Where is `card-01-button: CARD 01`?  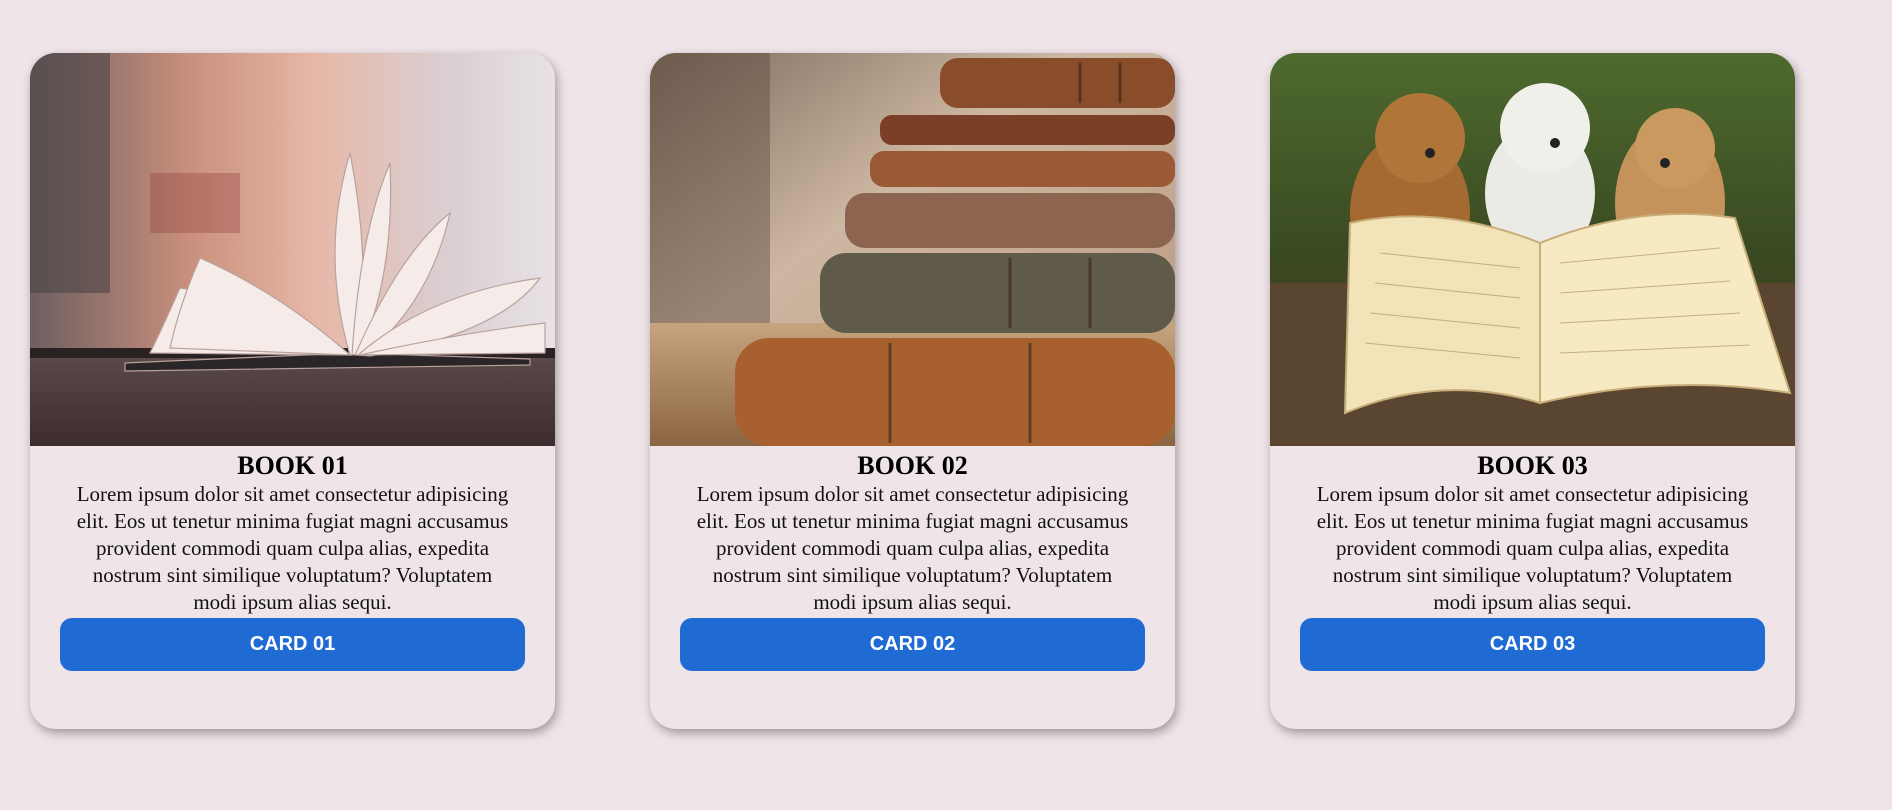 card-01-button: CARD 01 is located at coordinates (292, 644).